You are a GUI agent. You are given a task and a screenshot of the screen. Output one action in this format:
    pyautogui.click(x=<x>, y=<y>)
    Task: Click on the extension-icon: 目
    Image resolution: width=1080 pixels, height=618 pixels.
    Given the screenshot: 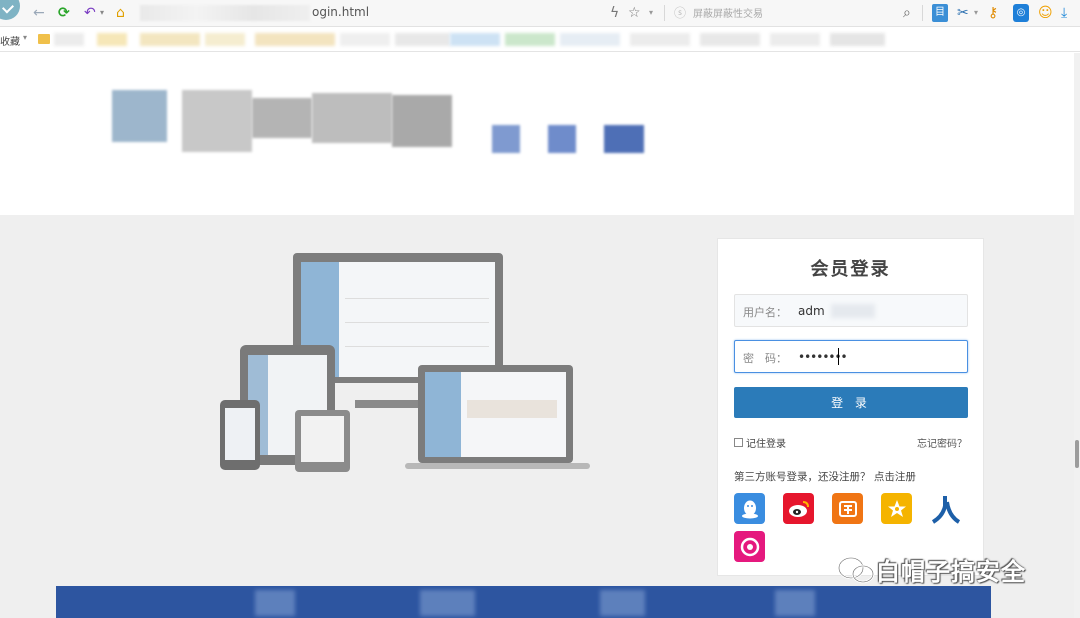 What is the action you would take?
    pyautogui.click(x=940, y=13)
    